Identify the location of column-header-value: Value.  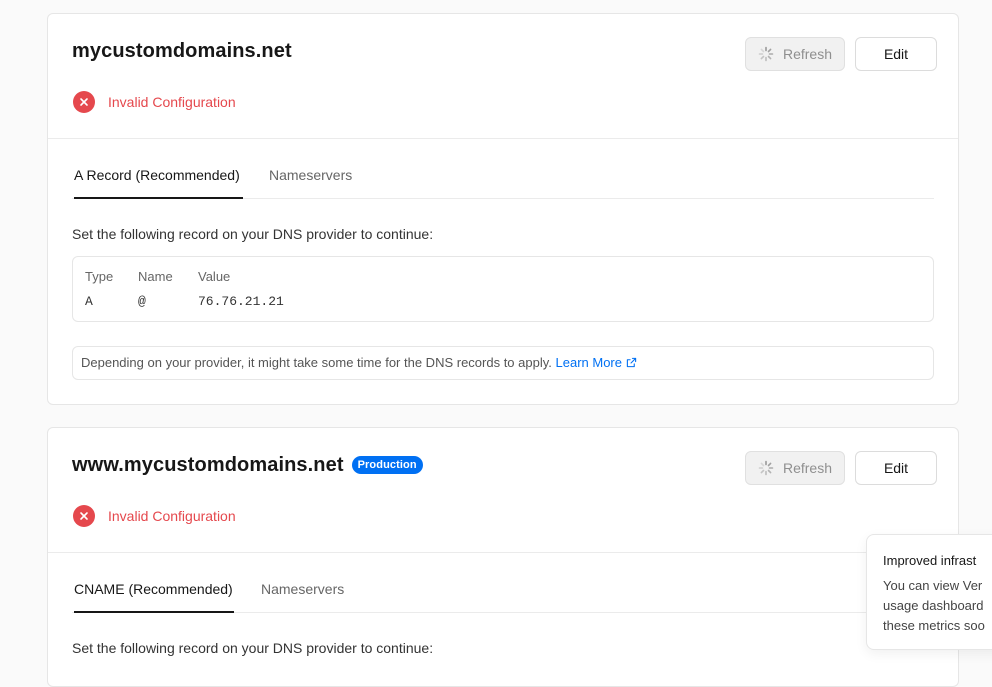
(214, 276).